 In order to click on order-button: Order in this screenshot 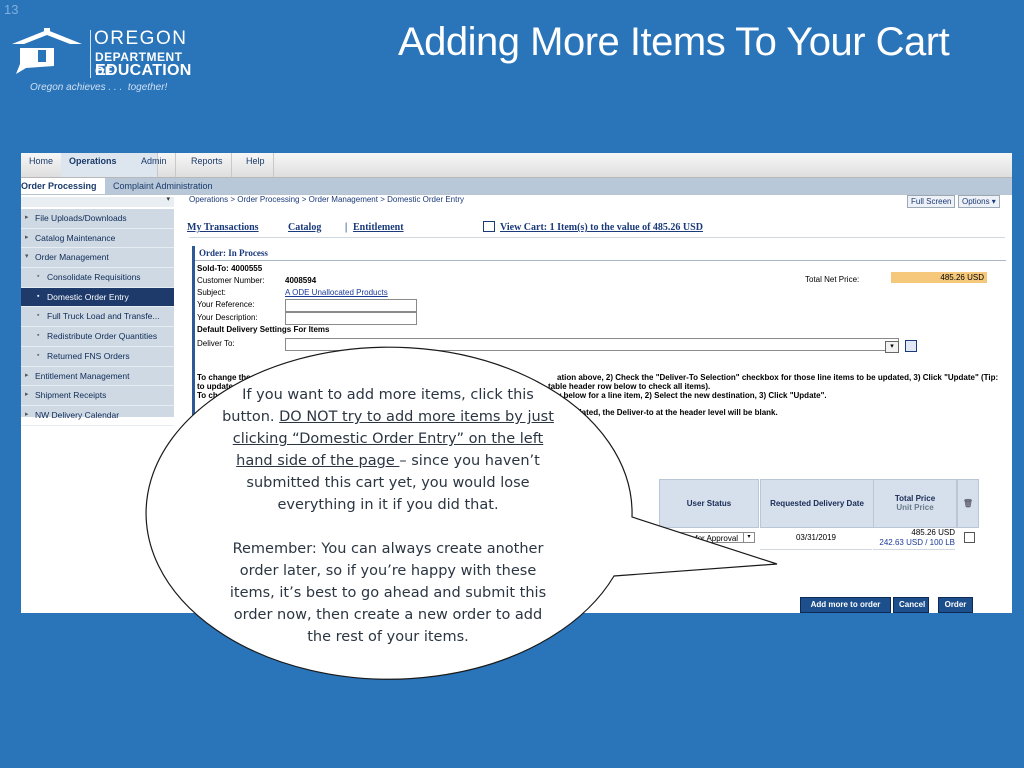, I will do `click(955, 605)`.